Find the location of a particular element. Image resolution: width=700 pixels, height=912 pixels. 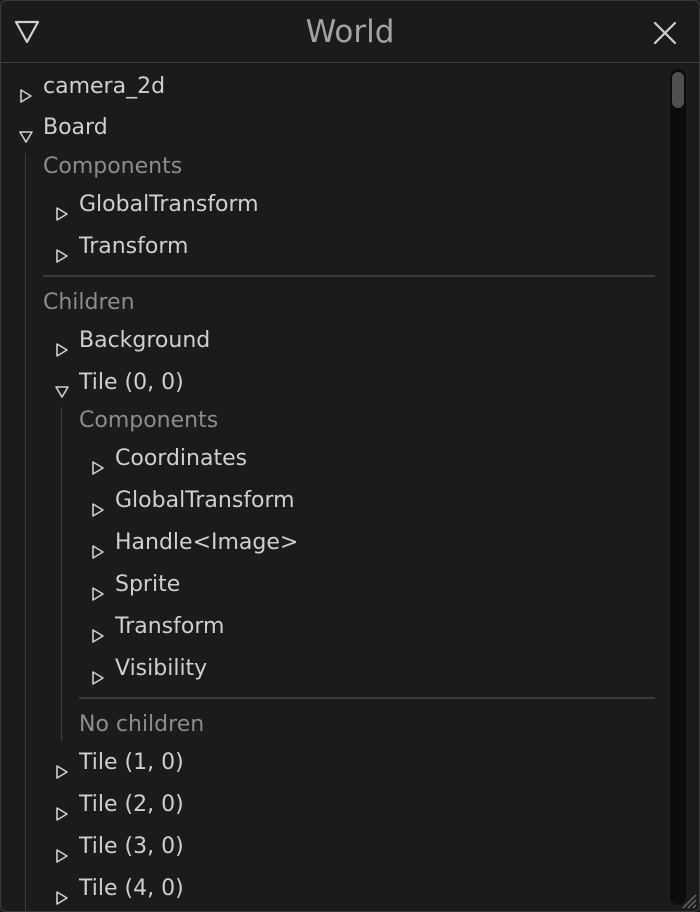

board-section-divider is located at coordinates (349, 276).